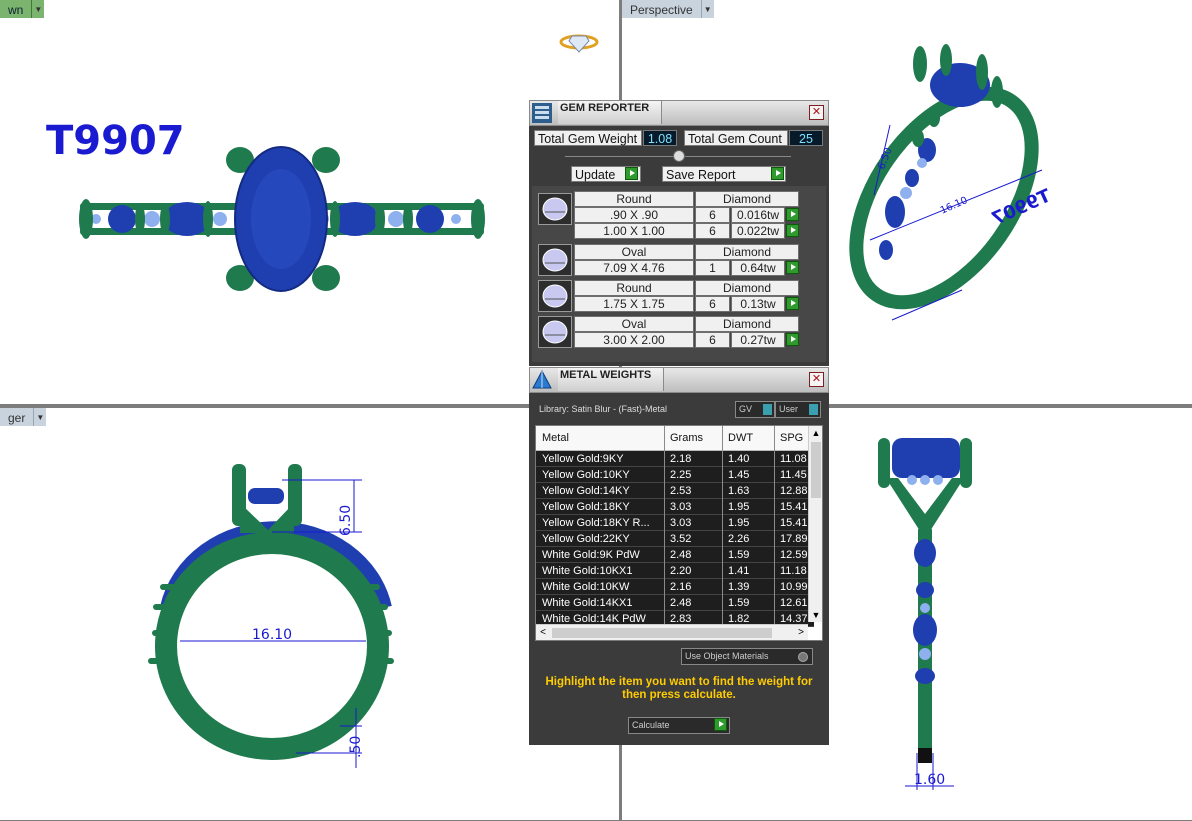 The height and width of the screenshot is (821, 1192). I want to click on gem-size: 1.75 X 1.75, so click(634, 304).